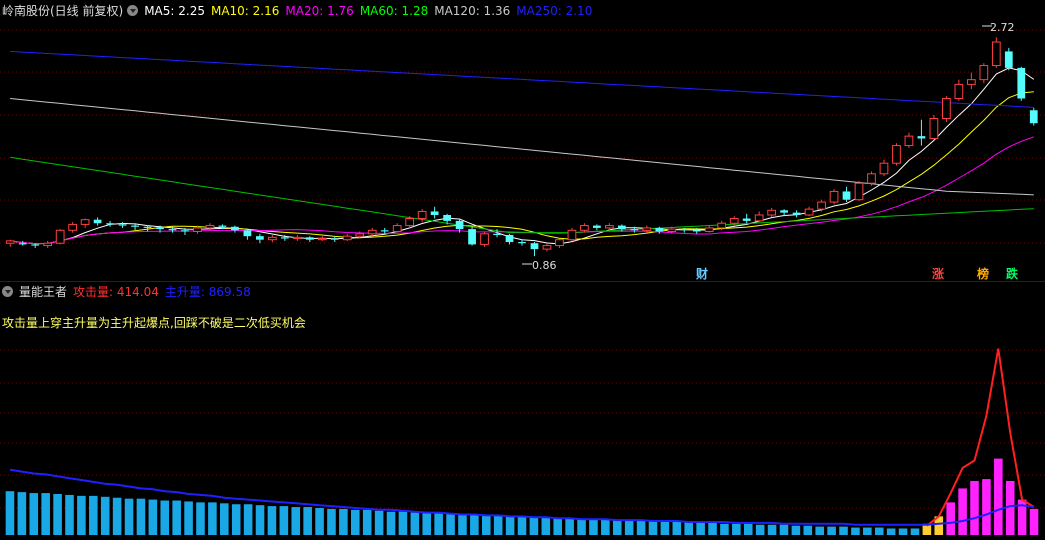 This screenshot has width=1045, height=540. Describe the element at coordinates (43, 292) in the screenshot. I see `sub-indicator-title: 量能王者` at that location.